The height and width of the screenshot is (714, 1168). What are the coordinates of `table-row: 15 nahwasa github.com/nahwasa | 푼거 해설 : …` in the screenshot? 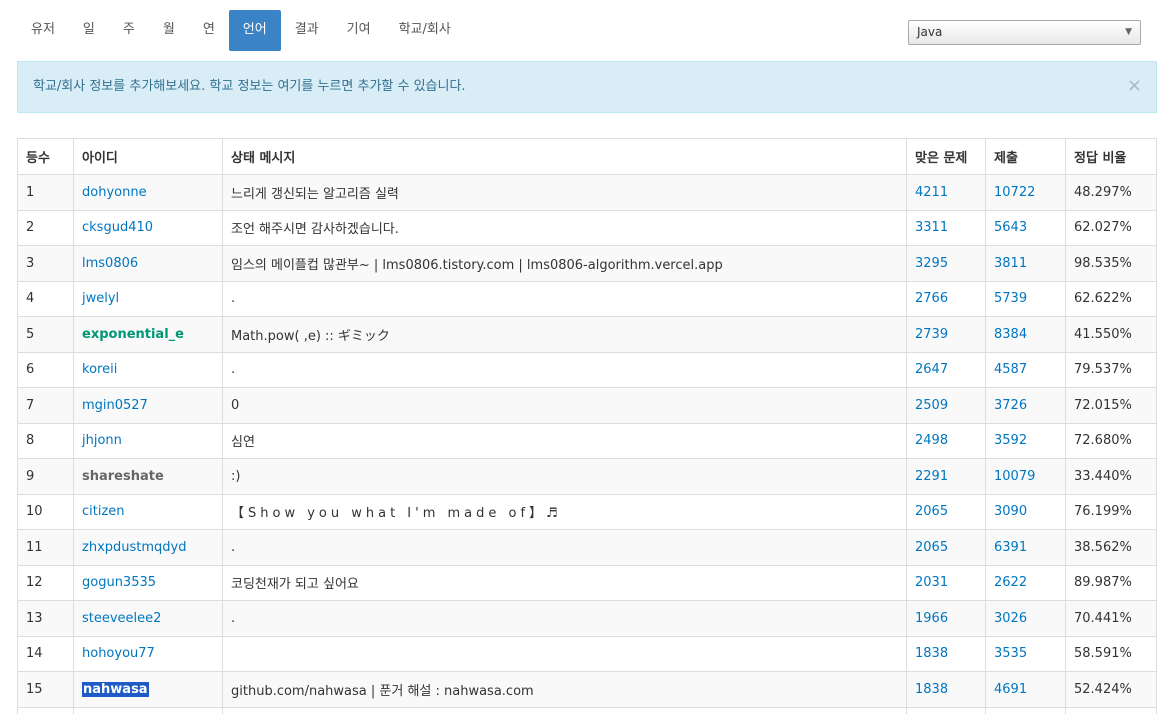 It's located at (587, 689).